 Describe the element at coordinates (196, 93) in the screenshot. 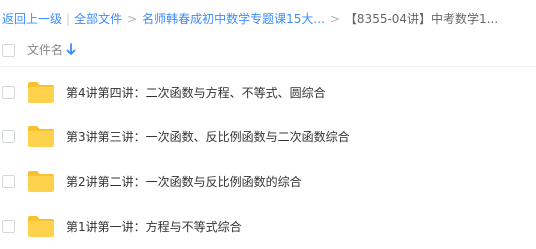

I see `file-name: 第4讲第四讲：二次函数与方程、不等式、圆综合` at that location.